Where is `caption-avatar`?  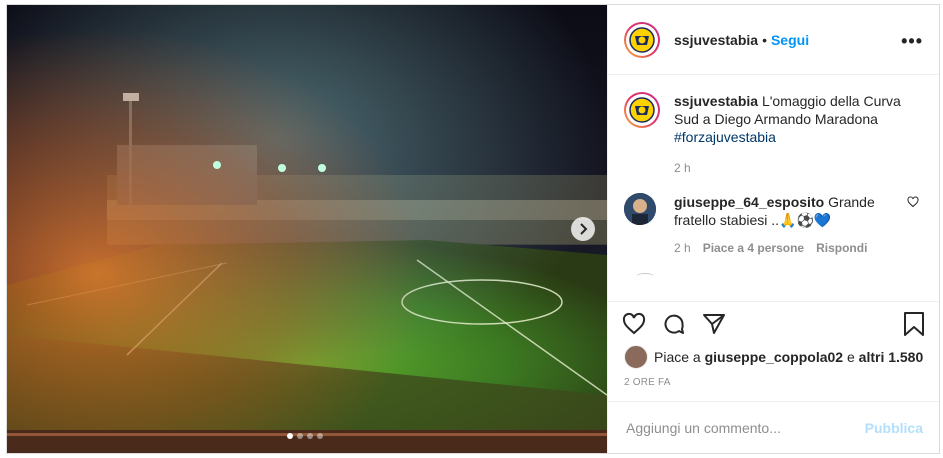 caption-avatar is located at coordinates (642, 110).